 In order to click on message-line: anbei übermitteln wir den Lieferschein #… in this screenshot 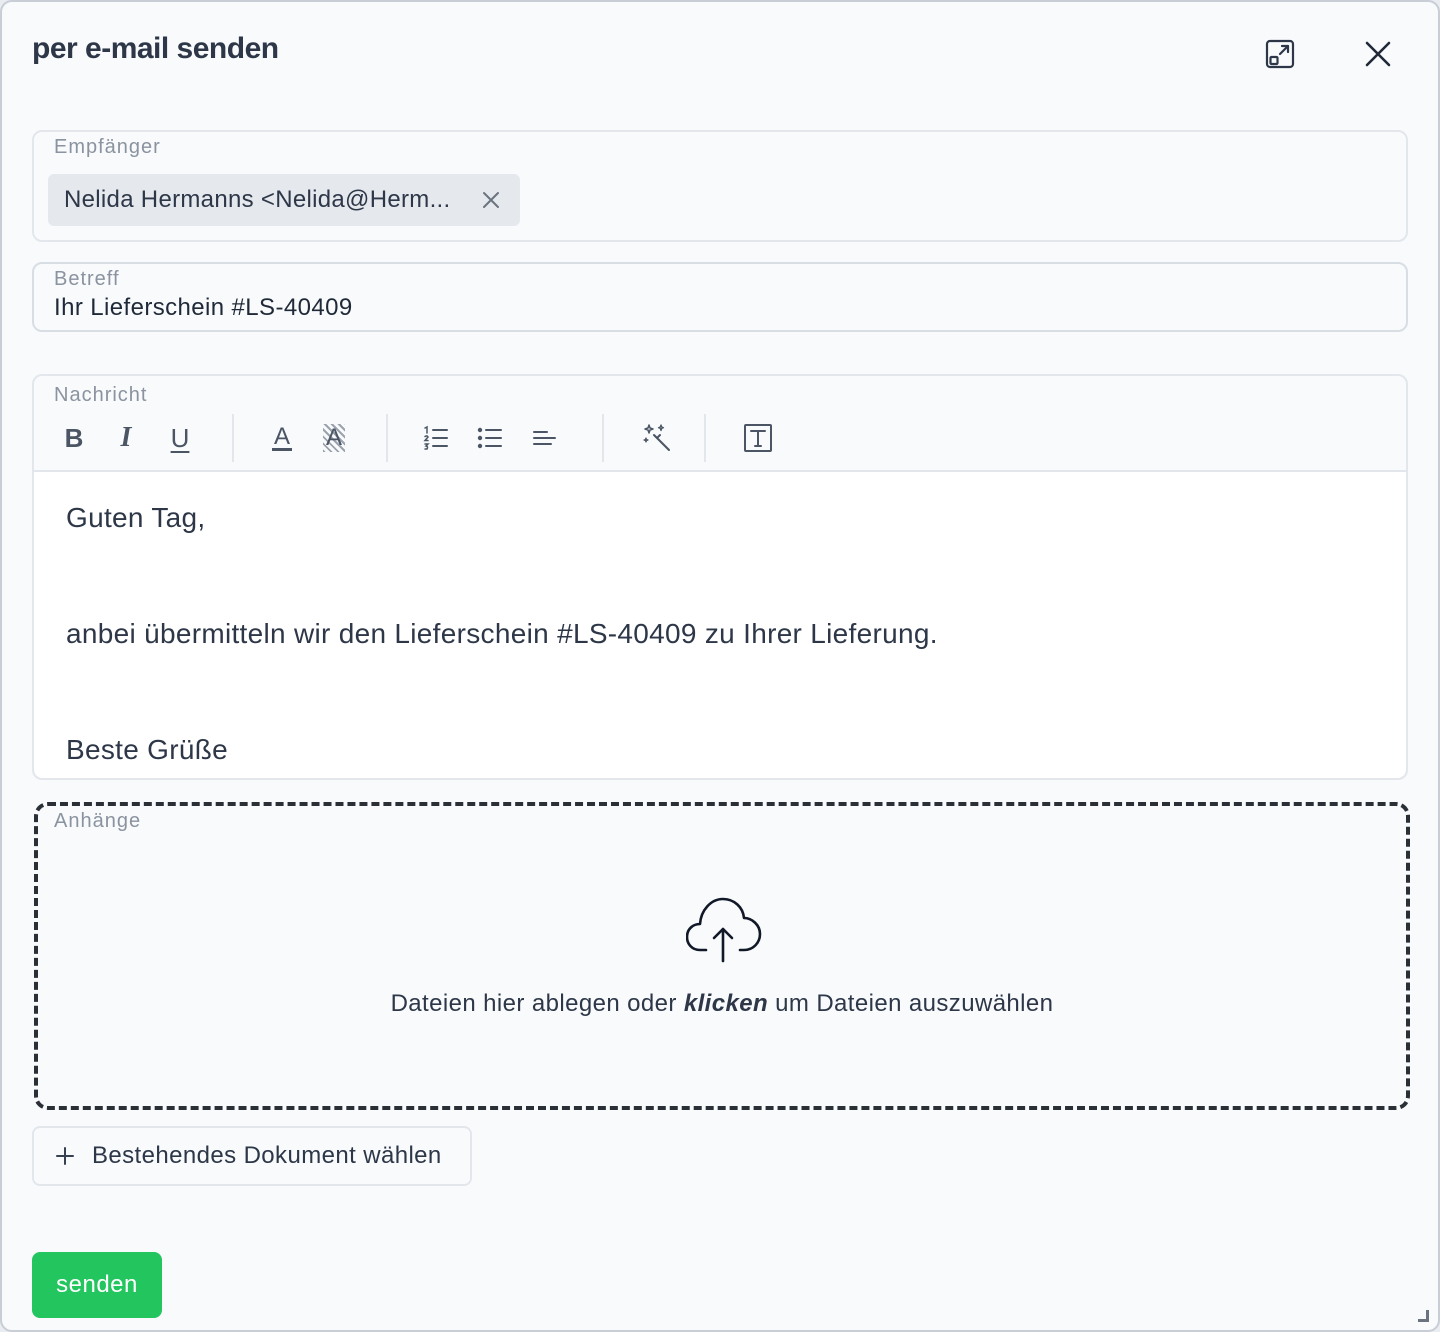, I will do `click(502, 633)`.